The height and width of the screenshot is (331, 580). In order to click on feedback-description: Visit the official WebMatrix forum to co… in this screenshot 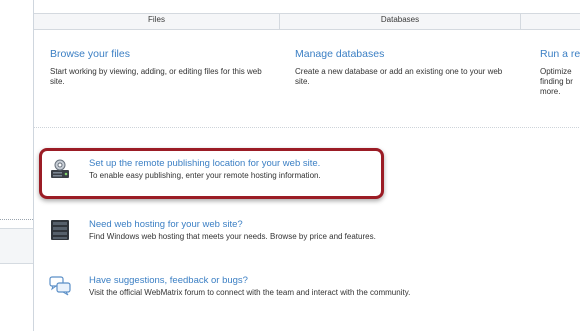, I will do `click(250, 292)`.